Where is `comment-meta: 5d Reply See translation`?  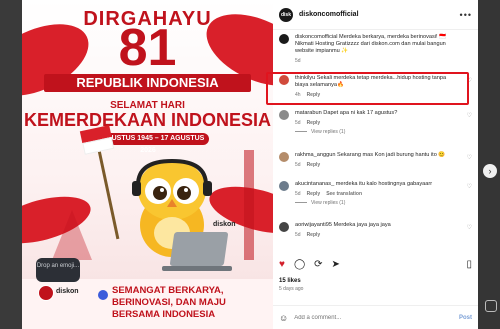
comment-meta: 5d Reply See translation is located at coordinates (383, 194).